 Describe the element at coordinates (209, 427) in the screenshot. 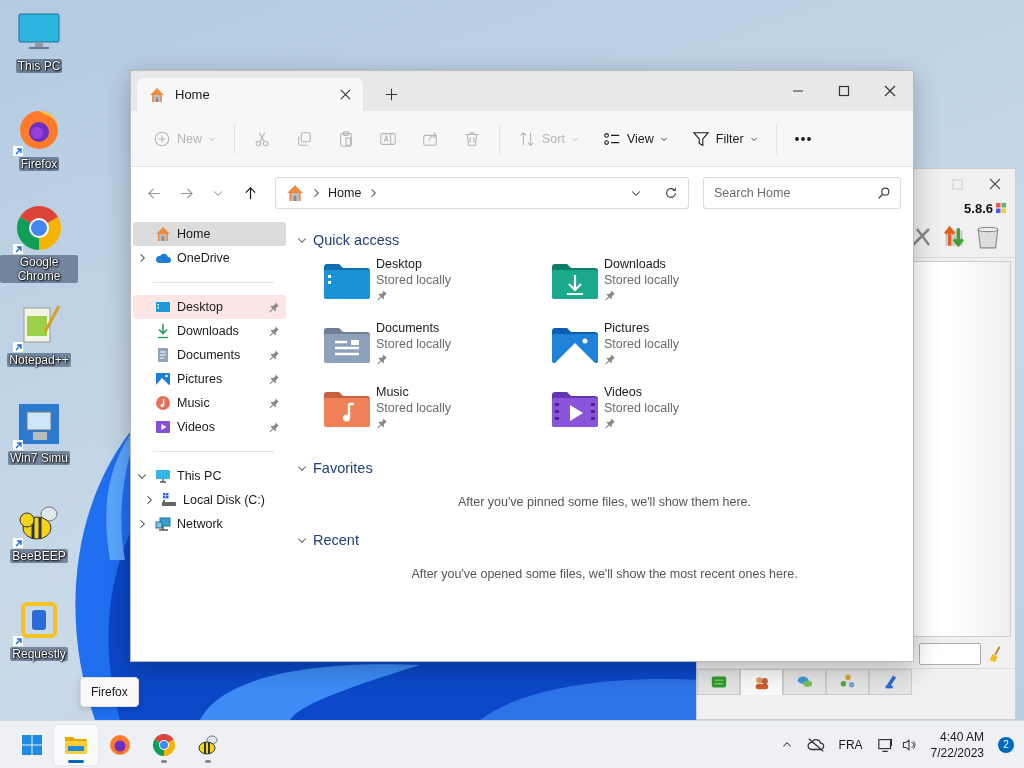

I see `sidebar-item: Videos` at that location.